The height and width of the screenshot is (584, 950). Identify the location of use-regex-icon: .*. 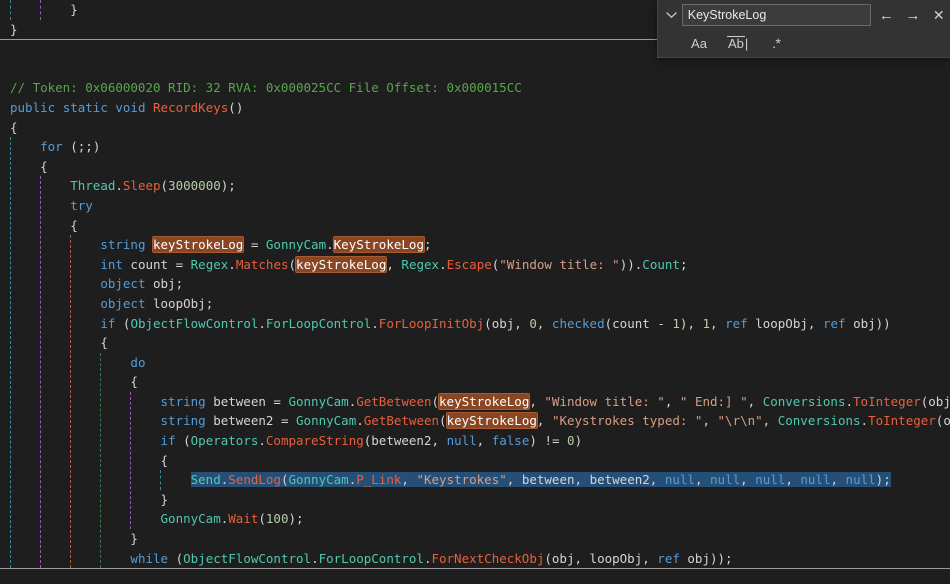
(776, 43).